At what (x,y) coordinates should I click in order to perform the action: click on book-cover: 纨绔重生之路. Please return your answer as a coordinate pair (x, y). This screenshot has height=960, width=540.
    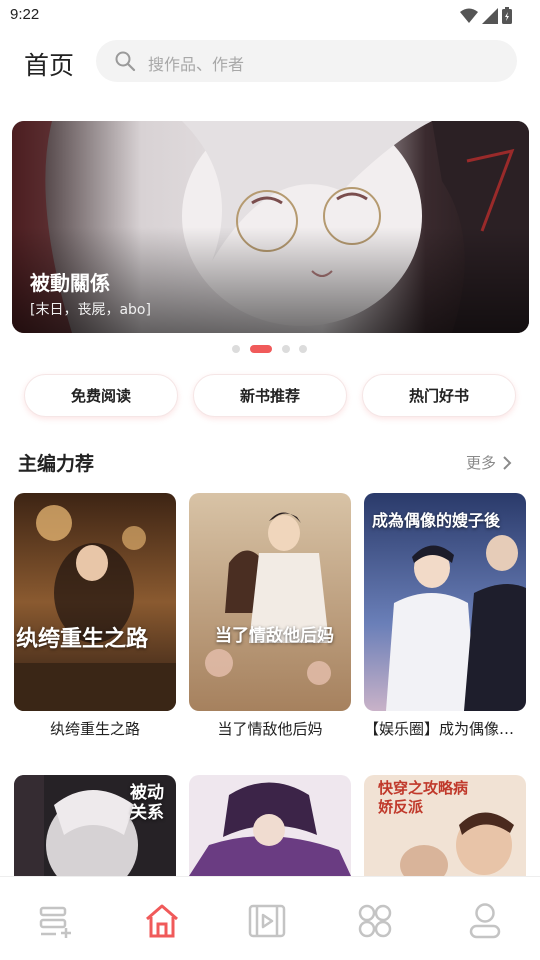
    Looking at the image, I should click on (95, 602).